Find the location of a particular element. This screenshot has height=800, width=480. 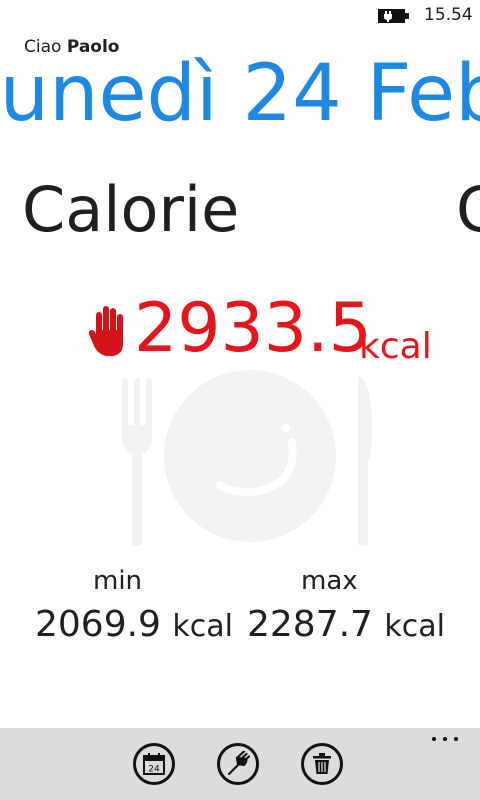

min-label: min is located at coordinates (118, 581).